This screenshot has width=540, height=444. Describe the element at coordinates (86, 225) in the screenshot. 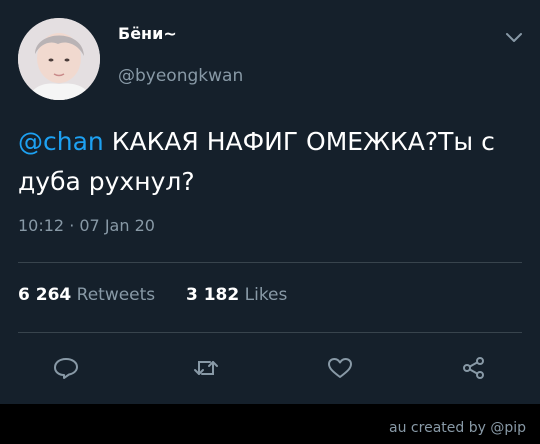

I see `timestamp: 10:12 · 07 Jan 20` at that location.